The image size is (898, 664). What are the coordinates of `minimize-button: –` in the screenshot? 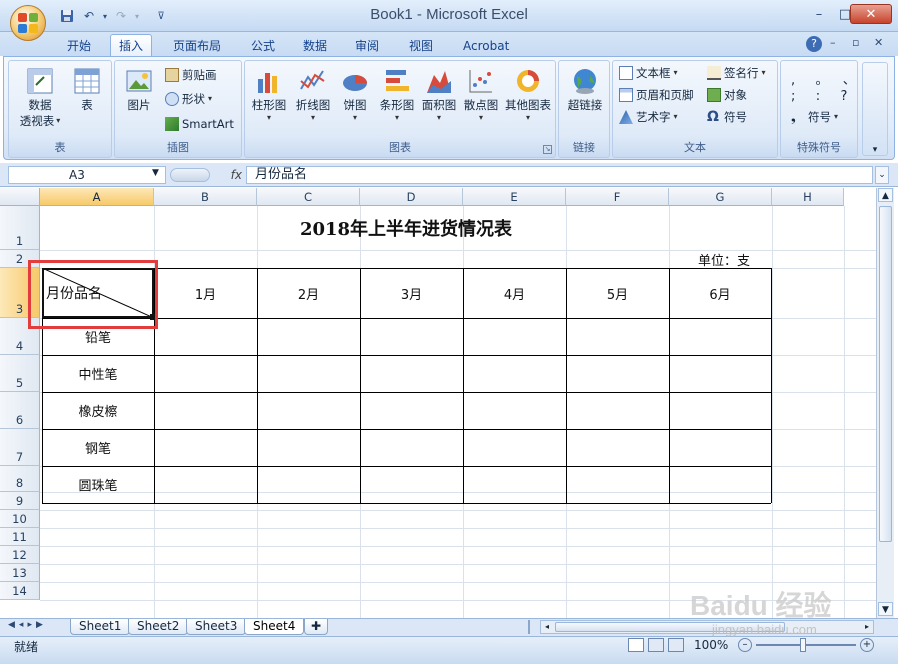 It's located at (819, 14).